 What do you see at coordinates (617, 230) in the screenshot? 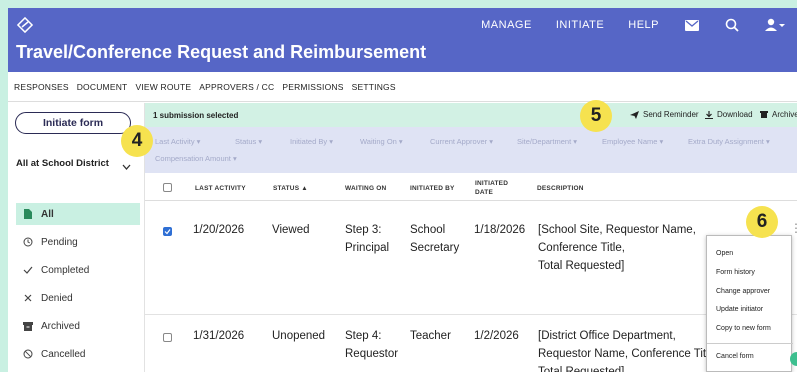
I see `cell-description: [School Site, Requestor Name,` at bounding box center [617, 230].